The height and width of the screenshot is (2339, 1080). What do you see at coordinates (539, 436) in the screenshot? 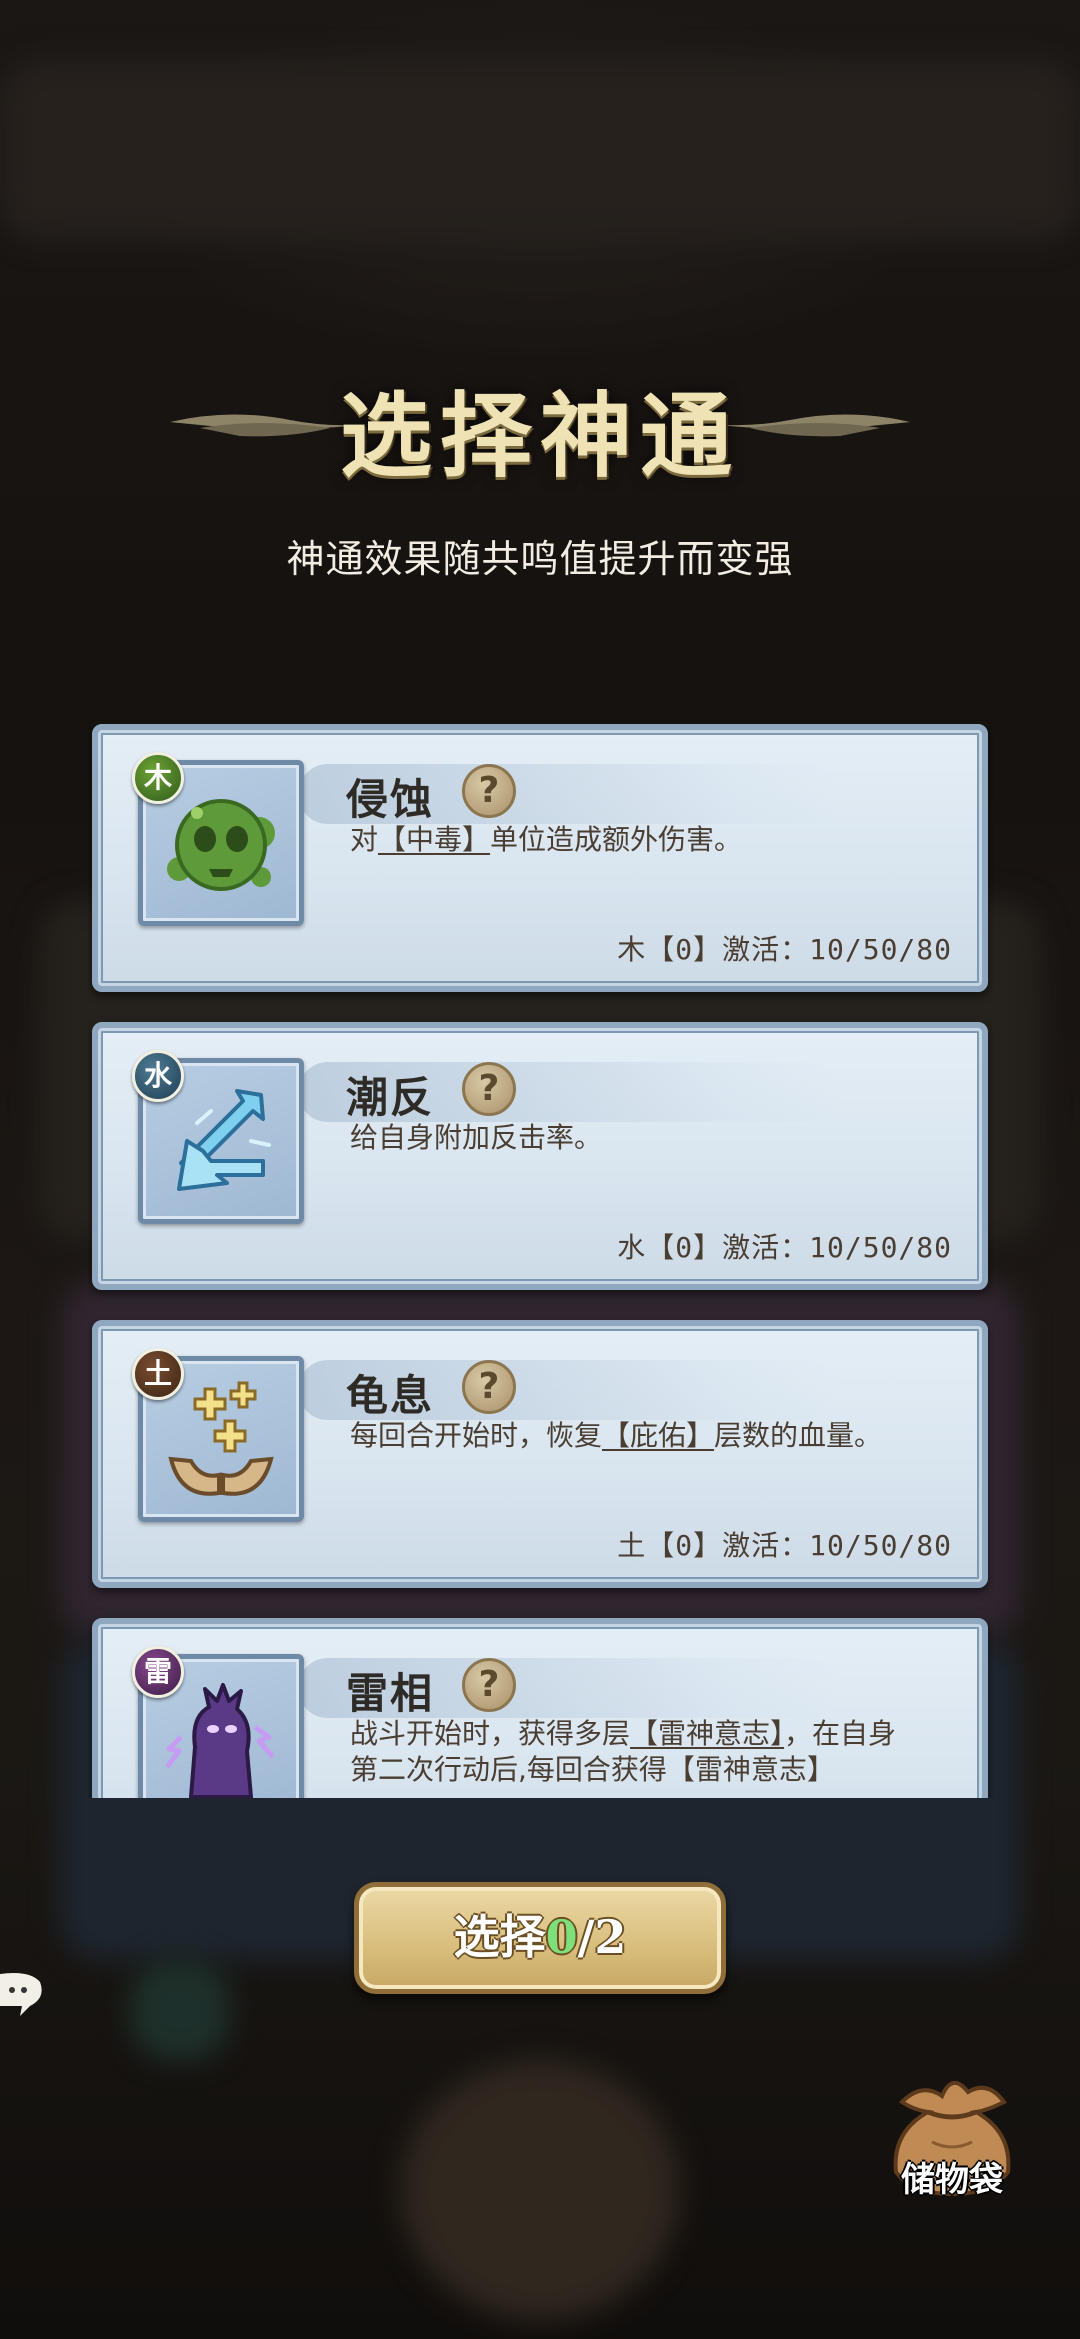
I see `page-title: 选择神通` at bounding box center [539, 436].